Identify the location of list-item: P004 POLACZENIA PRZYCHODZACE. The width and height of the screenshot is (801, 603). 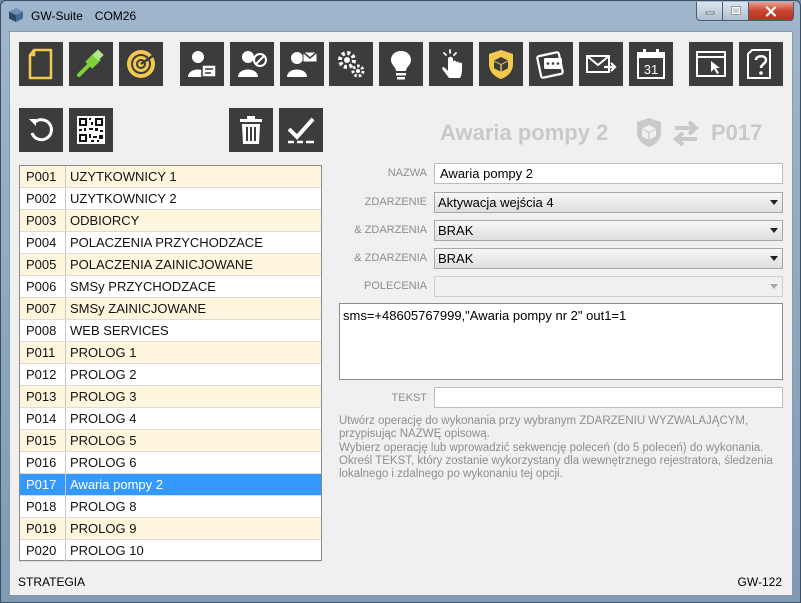
(170, 243).